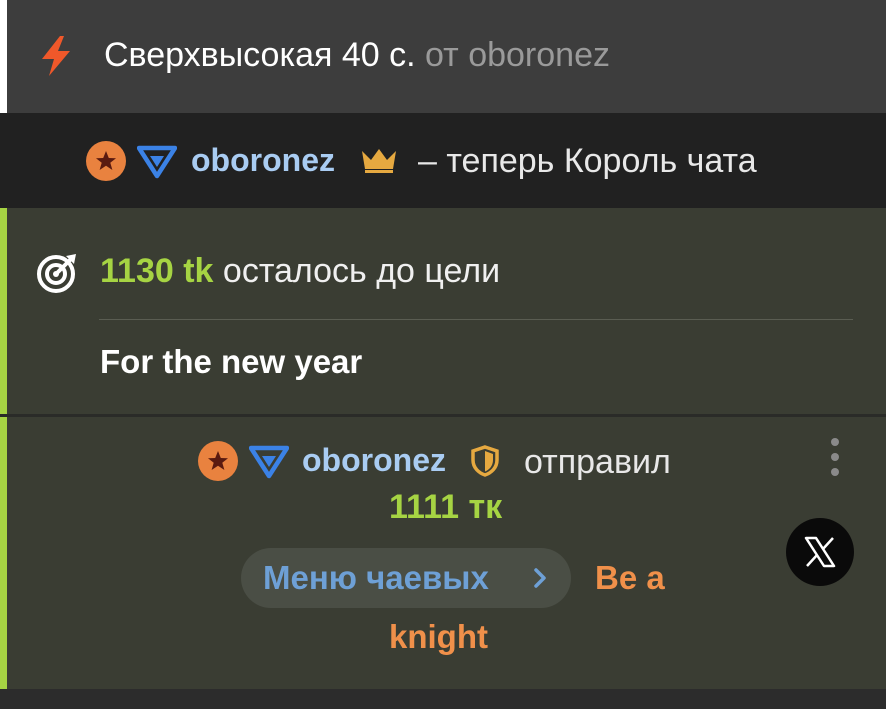  Describe the element at coordinates (587, 161) in the screenshot. I see `king-message: – теперь Король чата` at that location.